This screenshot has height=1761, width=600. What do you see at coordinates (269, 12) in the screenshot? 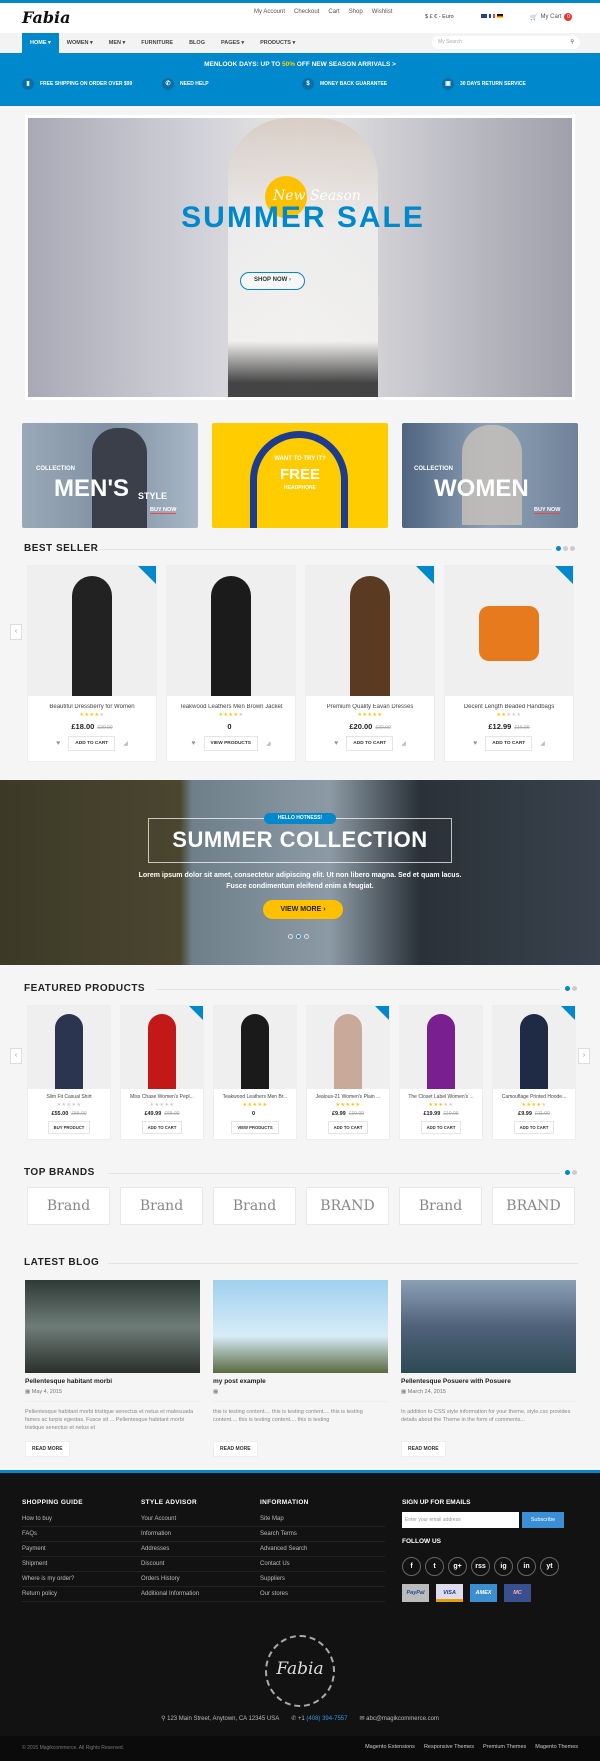
I see `link-my-account: My Account` at bounding box center [269, 12].